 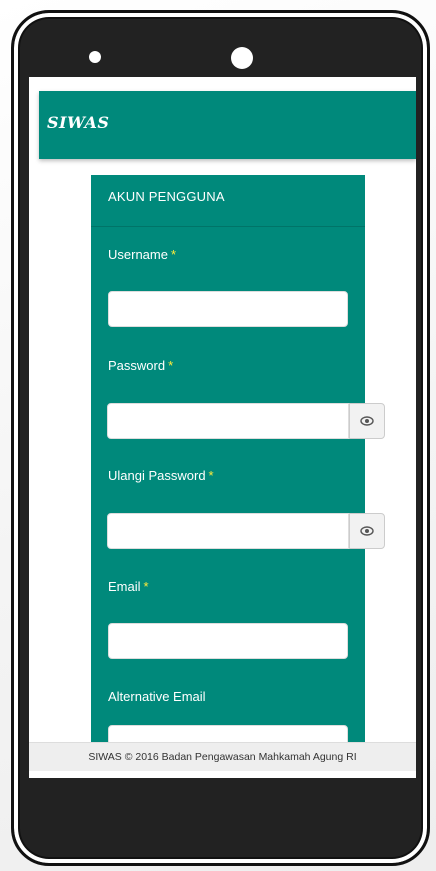 What do you see at coordinates (242, 58) in the screenshot?
I see `camera-dot` at bounding box center [242, 58].